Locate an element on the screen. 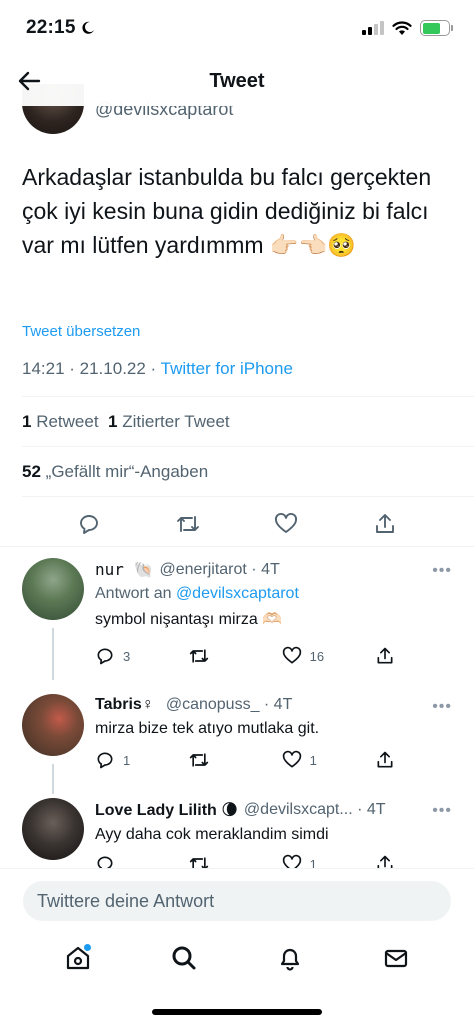 This screenshot has height=1024, width=474. wifi-icon is located at coordinates (402, 27).